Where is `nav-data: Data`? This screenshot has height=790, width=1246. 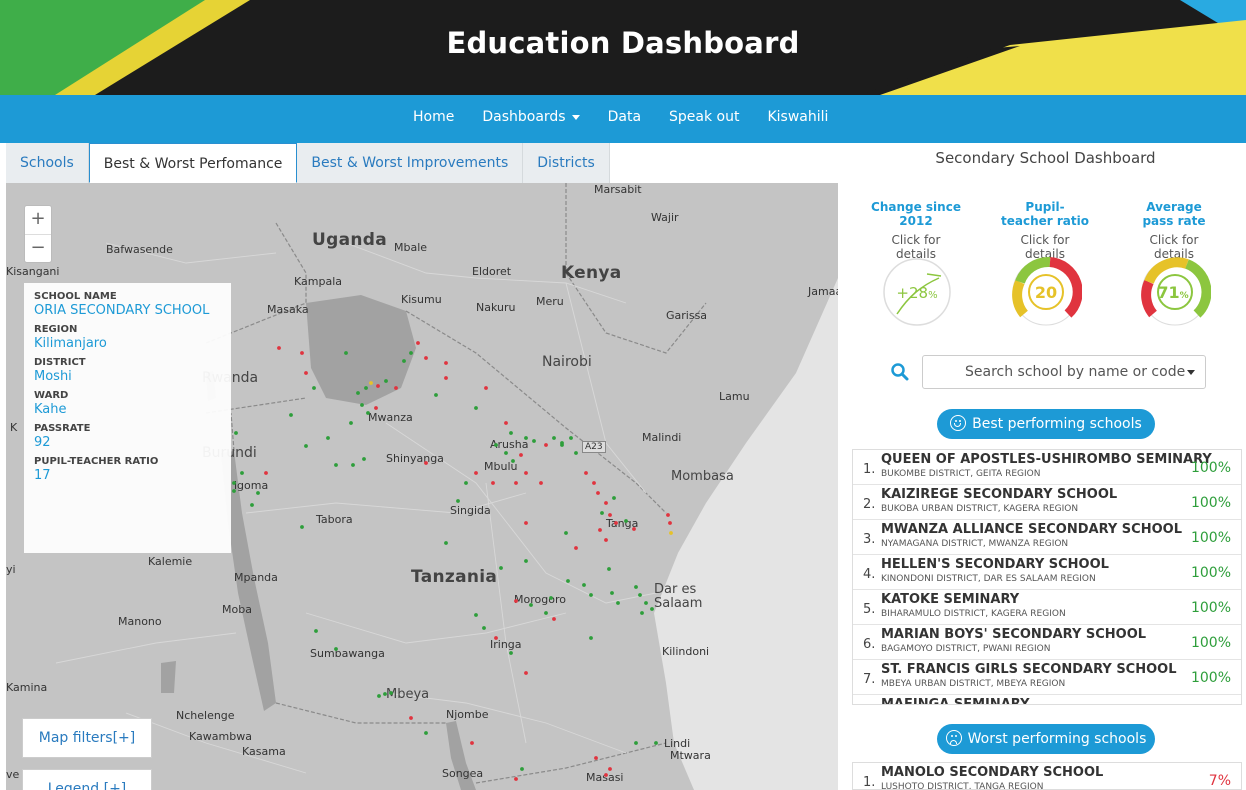
nav-data: Data is located at coordinates (624, 117).